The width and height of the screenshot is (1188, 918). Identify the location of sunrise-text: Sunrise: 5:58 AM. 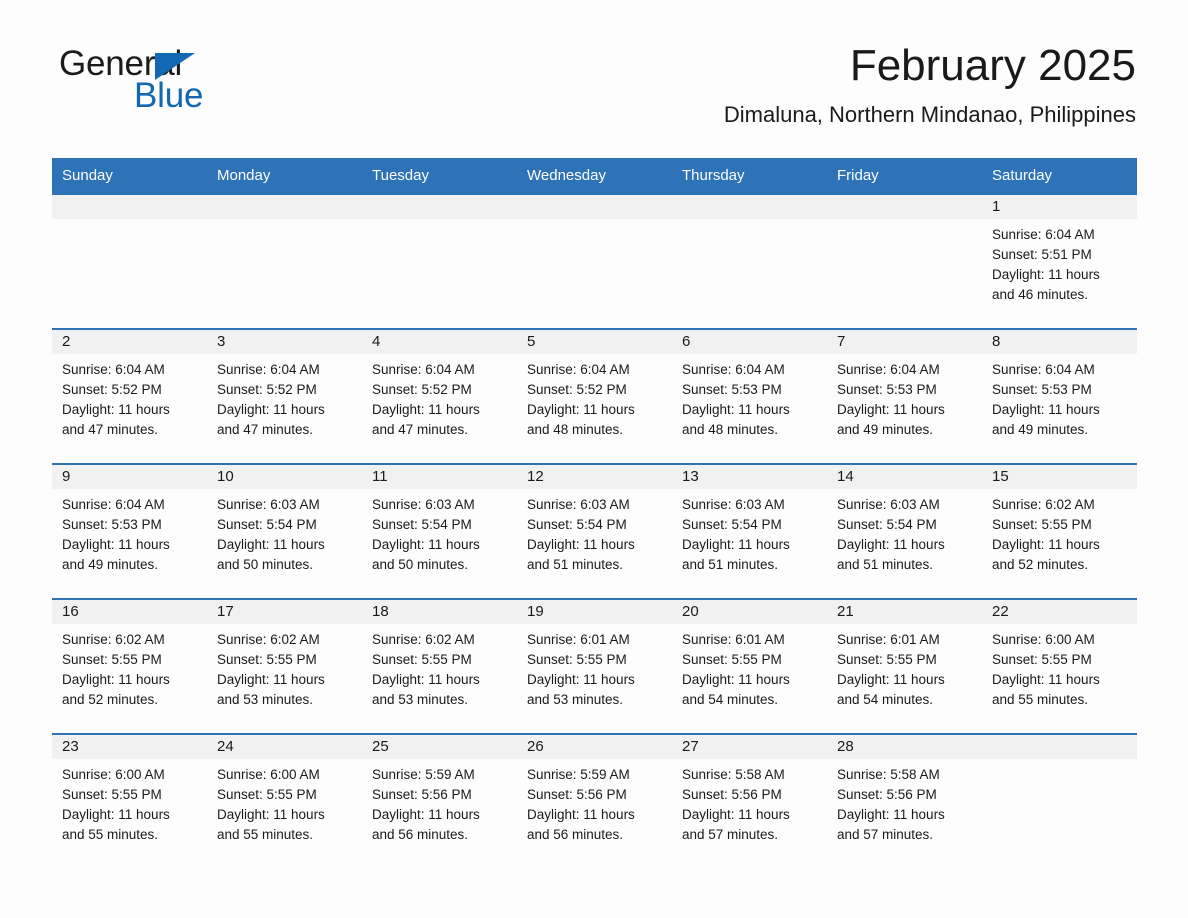
(733, 774).